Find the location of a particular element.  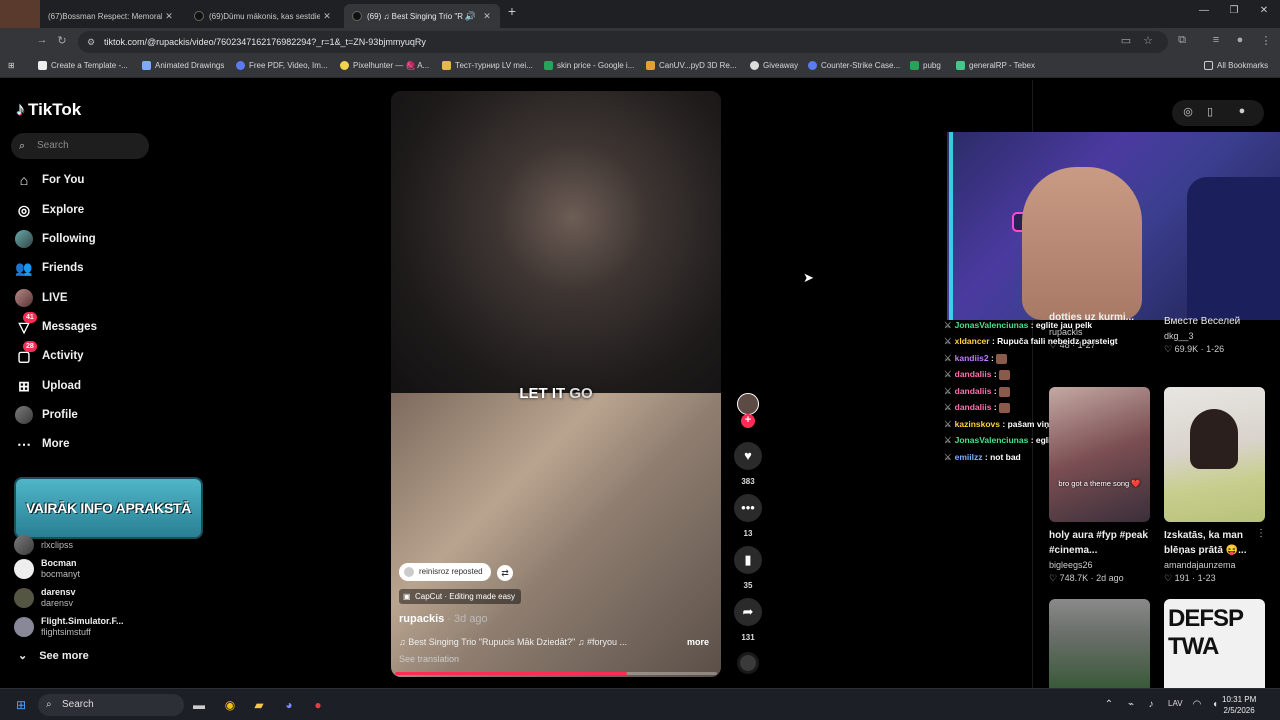

following-account: rlxclipss is located at coordinates (43, 545).